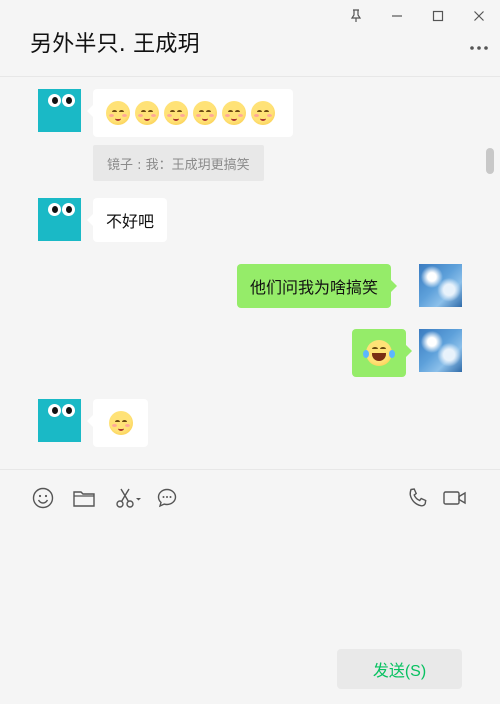  What do you see at coordinates (190, 113) in the screenshot?
I see `message-bubble-emoji-row` at bounding box center [190, 113].